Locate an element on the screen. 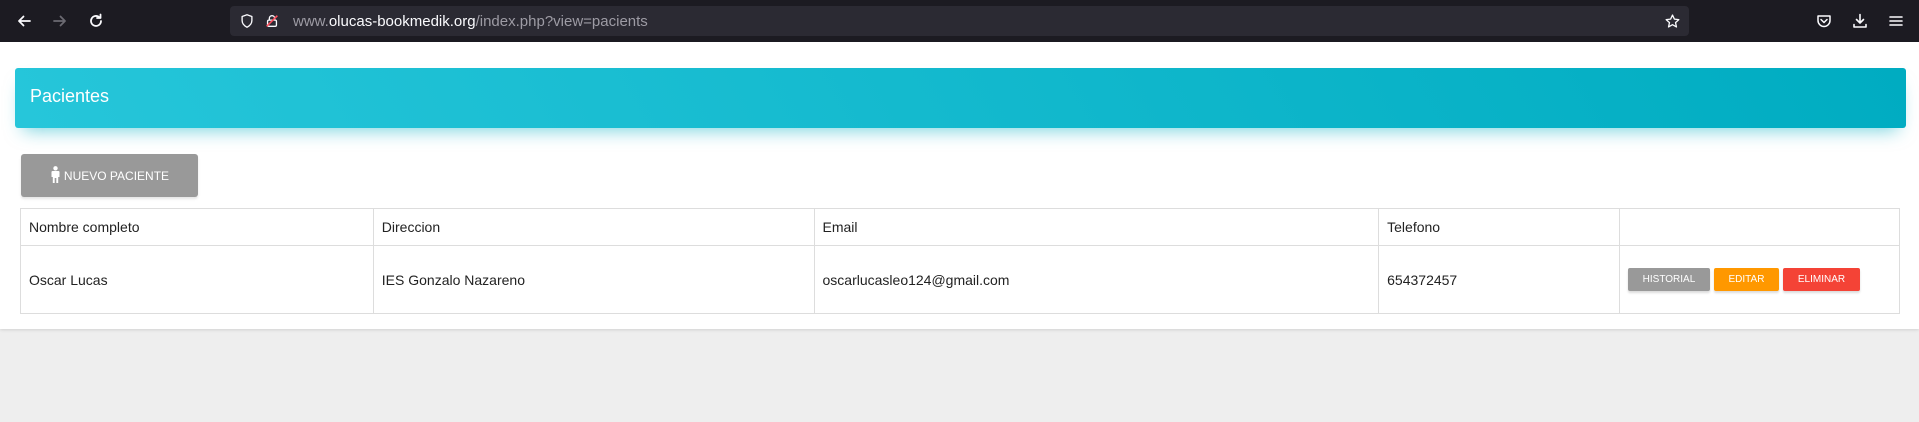 This screenshot has height=422, width=1919. lock-icon is located at coordinates (272, 21).